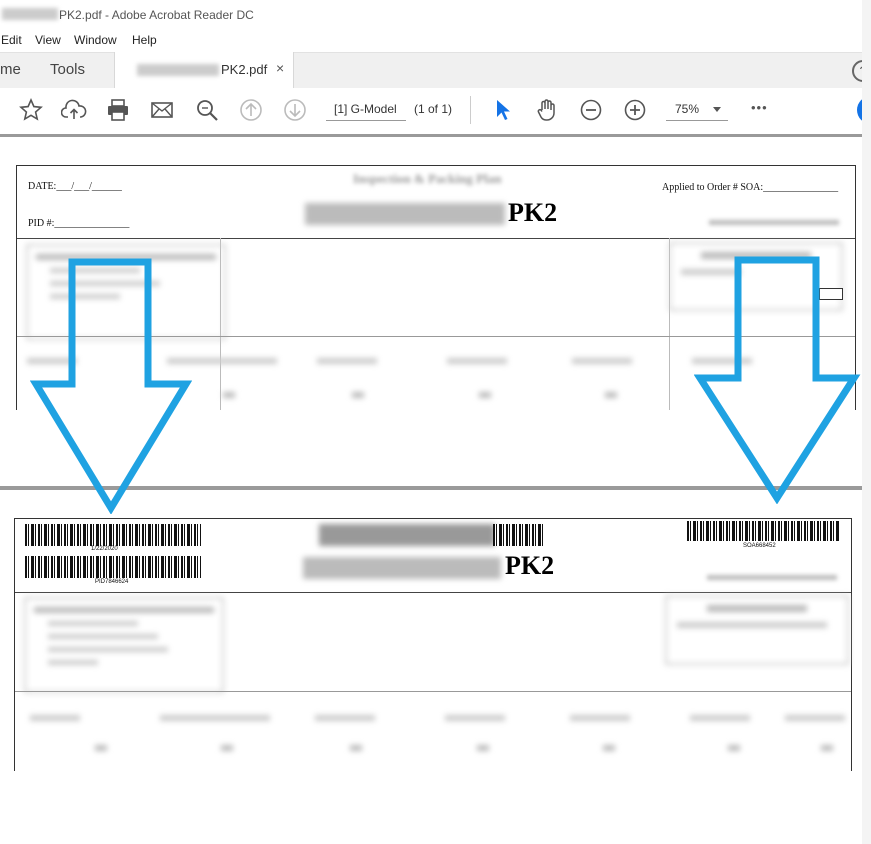 This screenshot has width=871, height=844. Describe the element at coordinates (112, 582) in the screenshot. I see `barcode-pid-text: PID7846624` at that location.